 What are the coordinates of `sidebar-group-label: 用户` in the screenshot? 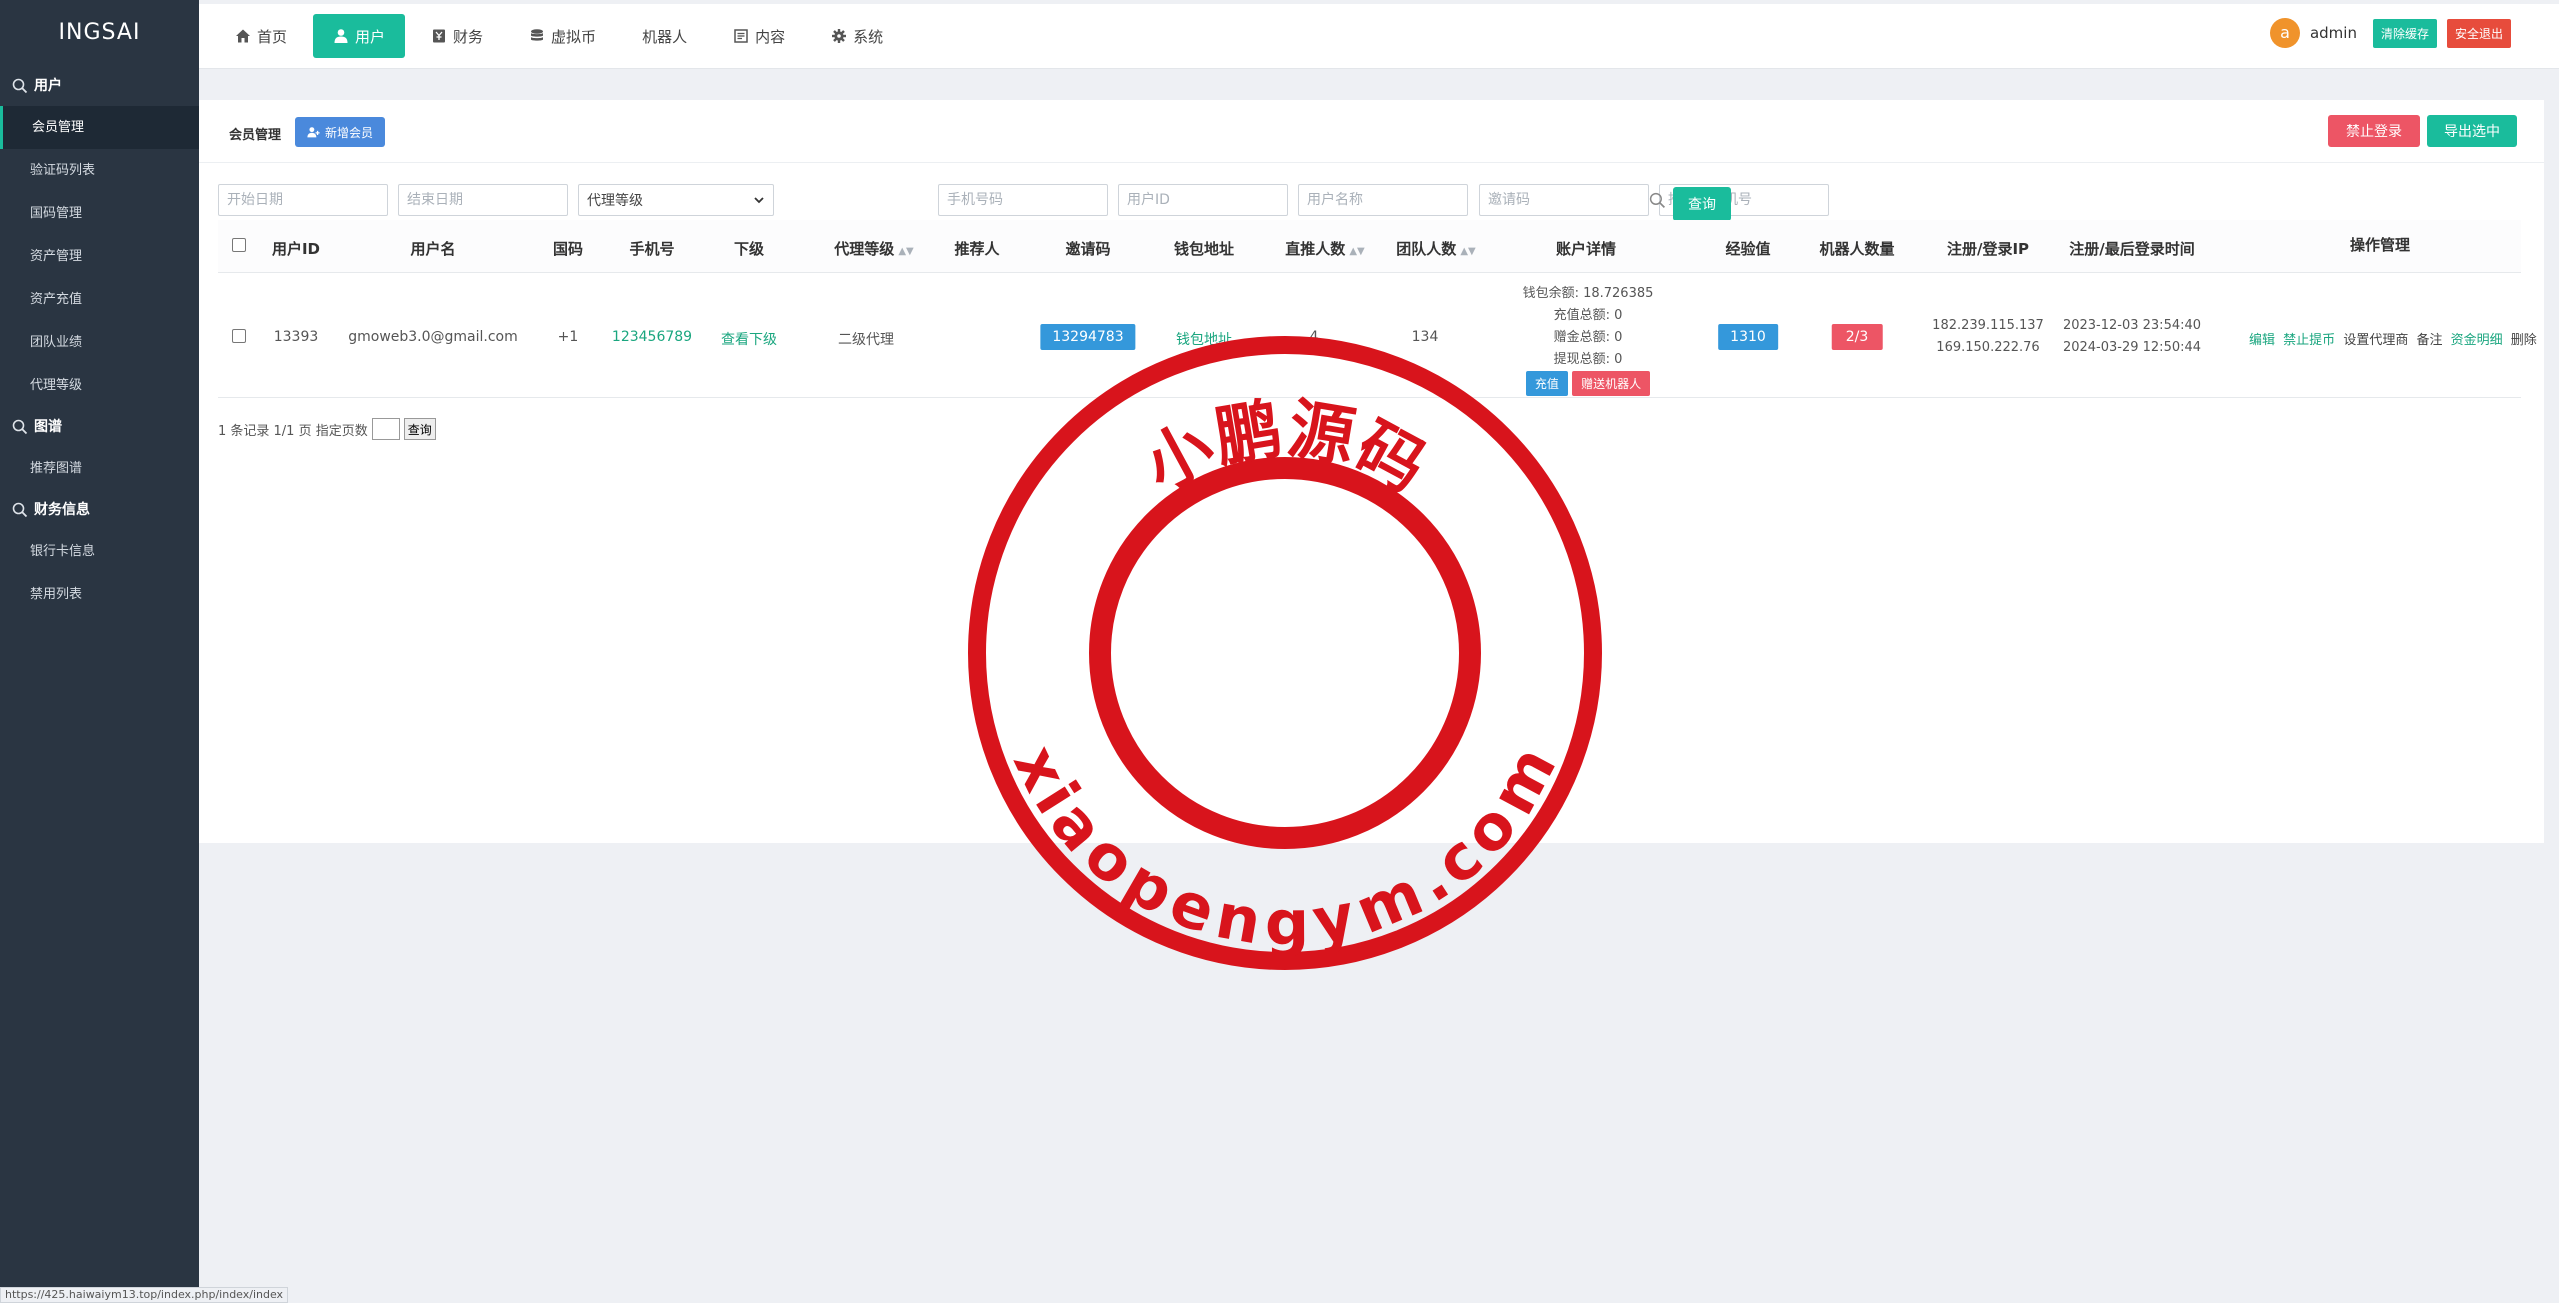 It's located at (48, 86).